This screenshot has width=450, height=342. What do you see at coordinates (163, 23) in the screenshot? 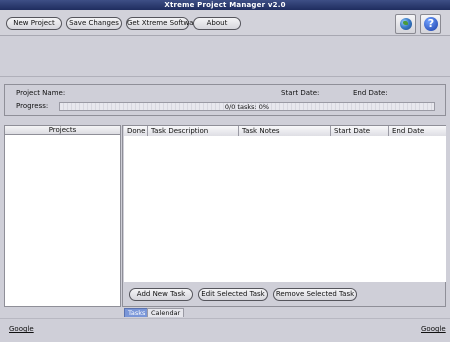
I see `get-software-button: Get Xtreme Software` at bounding box center [163, 23].